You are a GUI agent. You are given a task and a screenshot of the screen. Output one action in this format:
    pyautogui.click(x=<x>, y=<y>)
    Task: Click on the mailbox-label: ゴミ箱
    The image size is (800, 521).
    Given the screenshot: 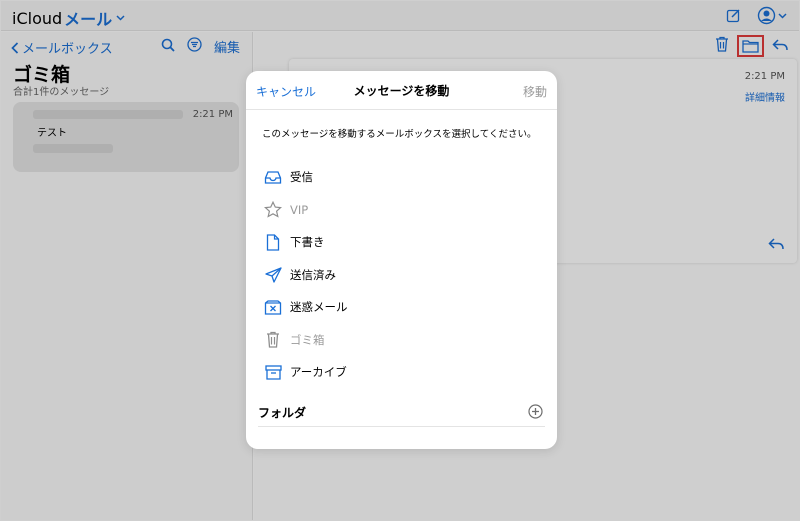 What is the action you would take?
    pyautogui.click(x=307, y=339)
    